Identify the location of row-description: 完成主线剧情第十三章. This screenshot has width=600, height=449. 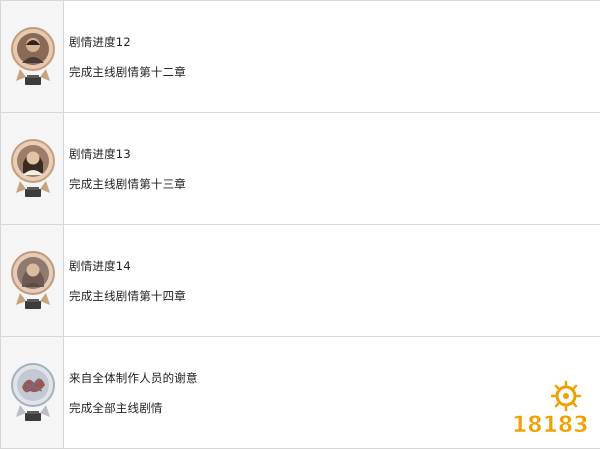
(127, 184).